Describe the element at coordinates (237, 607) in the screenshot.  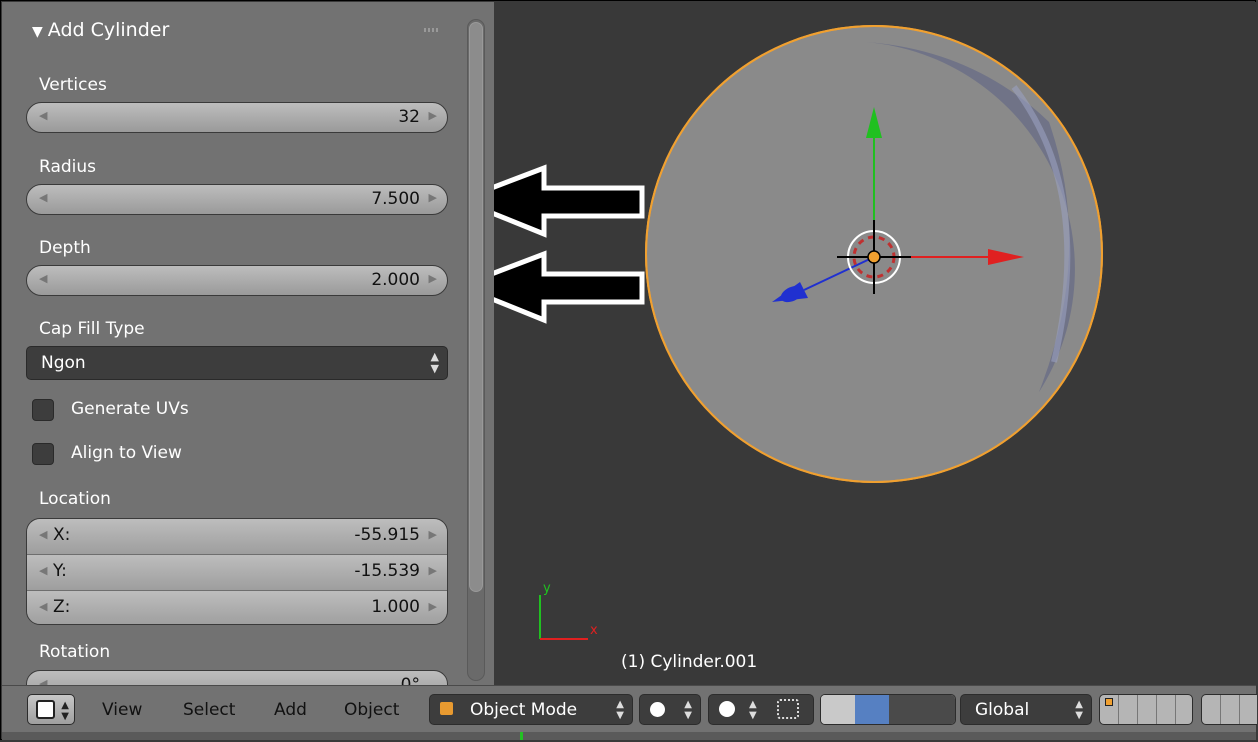
I see `location-z-field: ◀ Z: 1.000 ▶` at that location.